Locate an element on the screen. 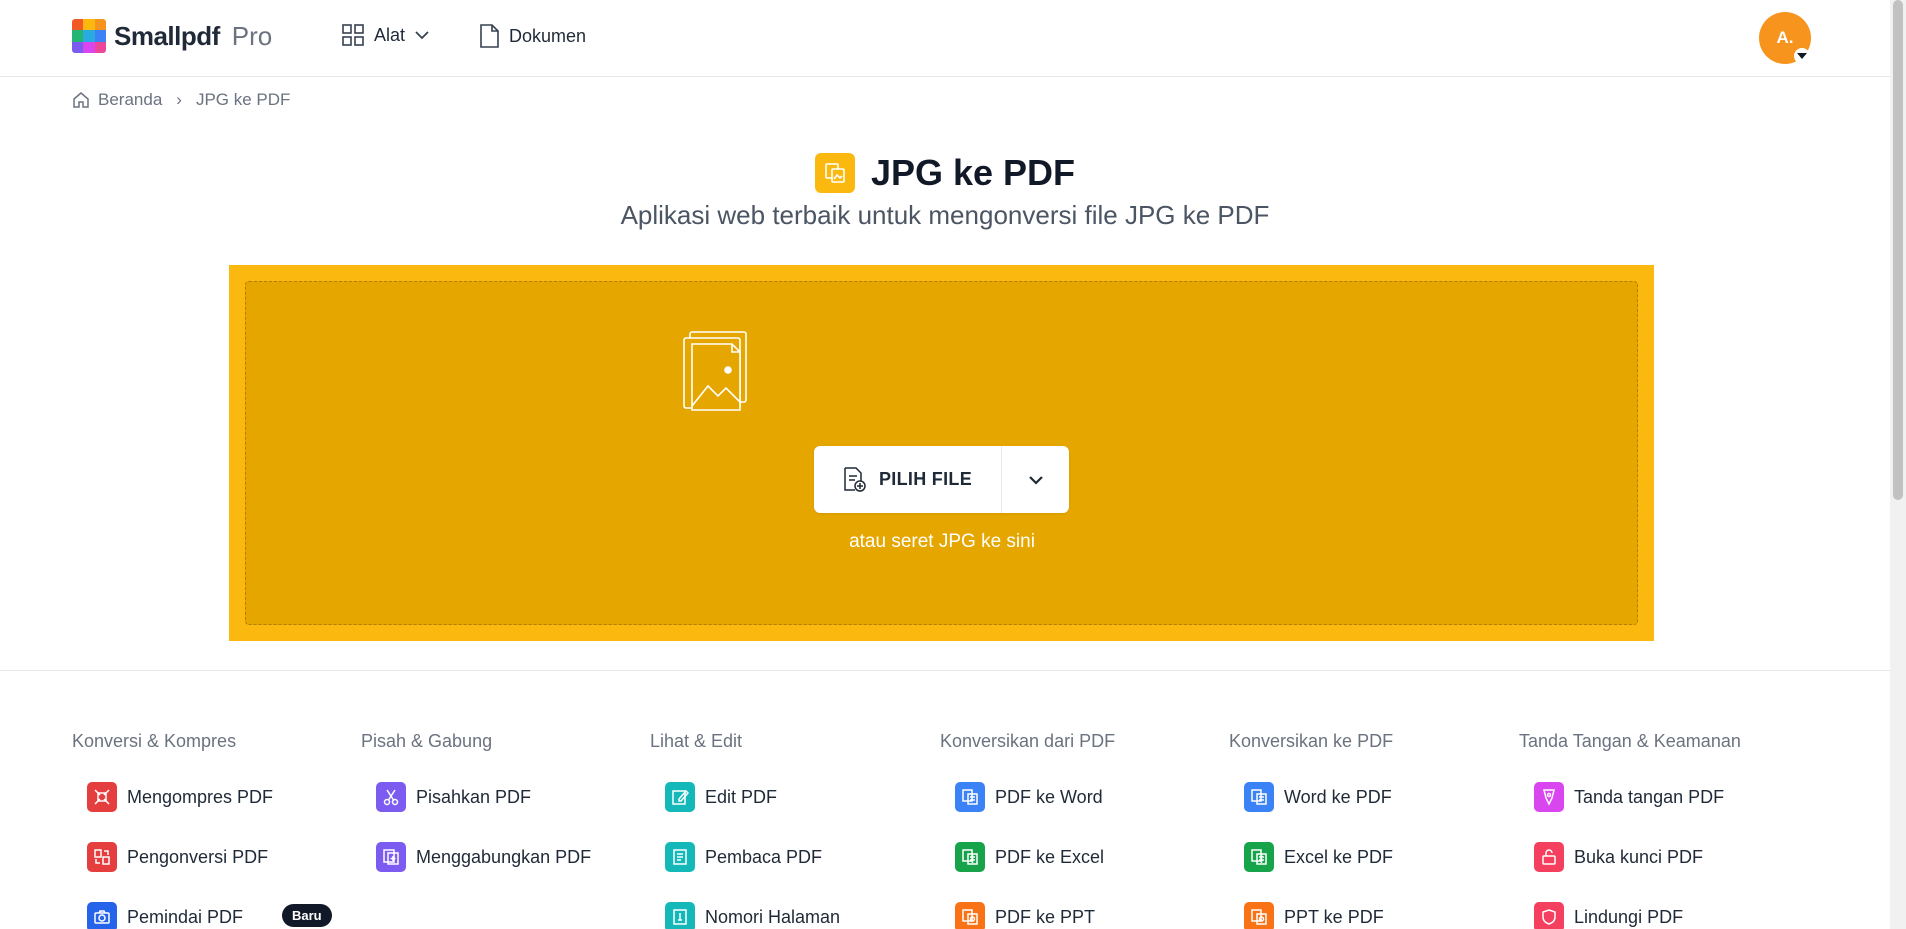 The width and height of the screenshot is (1906, 929). tool-label: Menggabungkan PDF is located at coordinates (504, 856).